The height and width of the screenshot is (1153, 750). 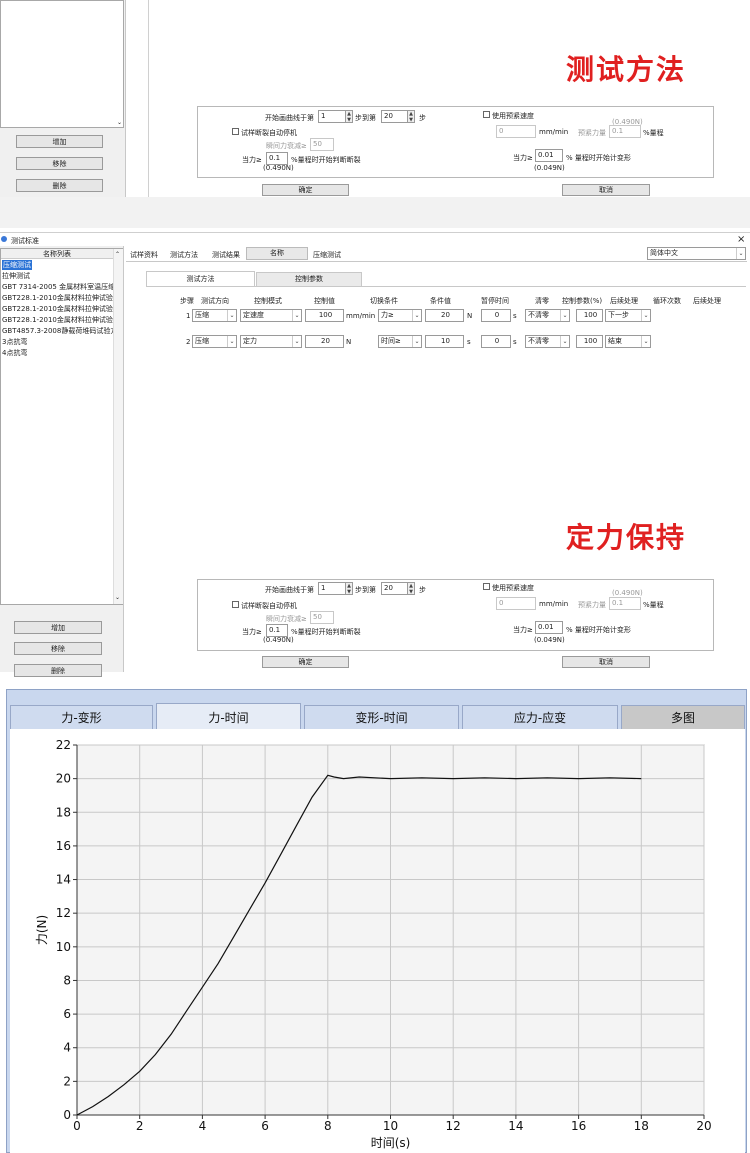 I want to click on language-select: 简体中文 ⌄, so click(x=696, y=253).